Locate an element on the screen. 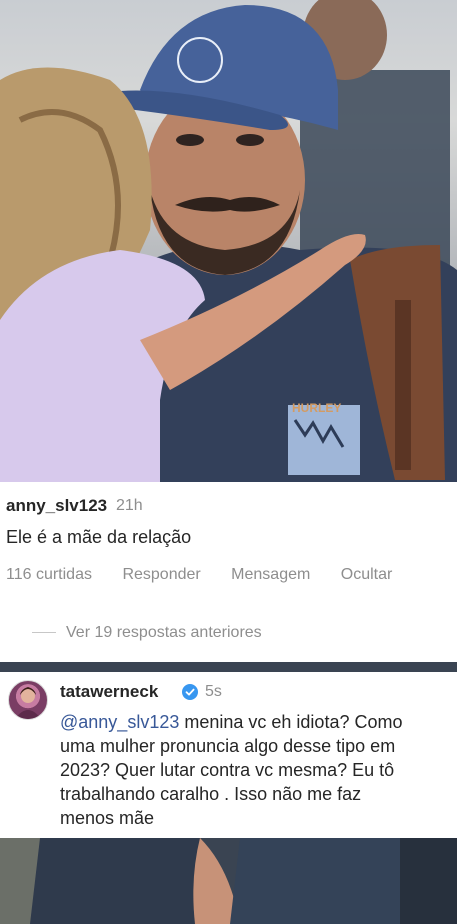 This screenshot has height=924, width=457. shirt-brand-text: HURLEY is located at coordinates (316, 408).